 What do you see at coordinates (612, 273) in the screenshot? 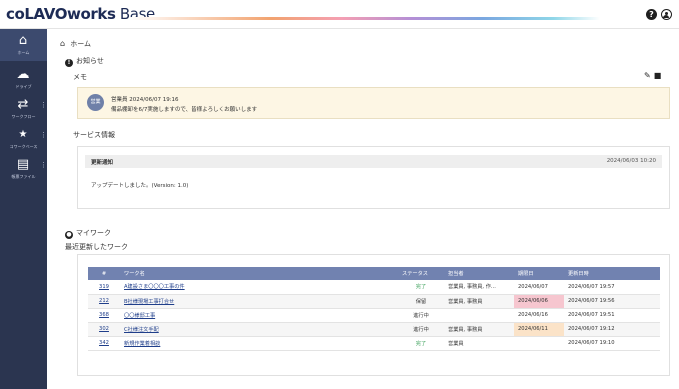
I see `col-updated: 更新日時` at bounding box center [612, 273].